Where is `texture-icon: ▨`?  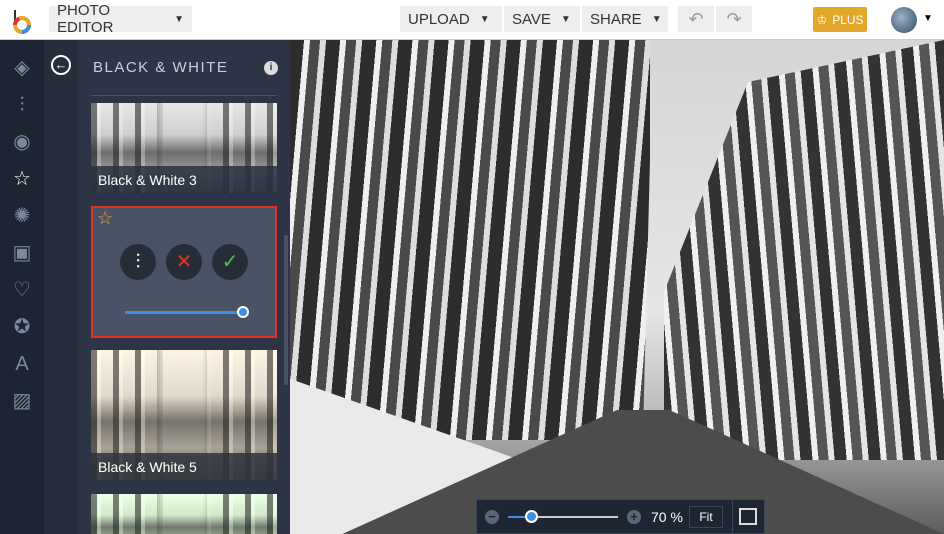
texture-icon: ▨ is located at coordinates (22, 401).